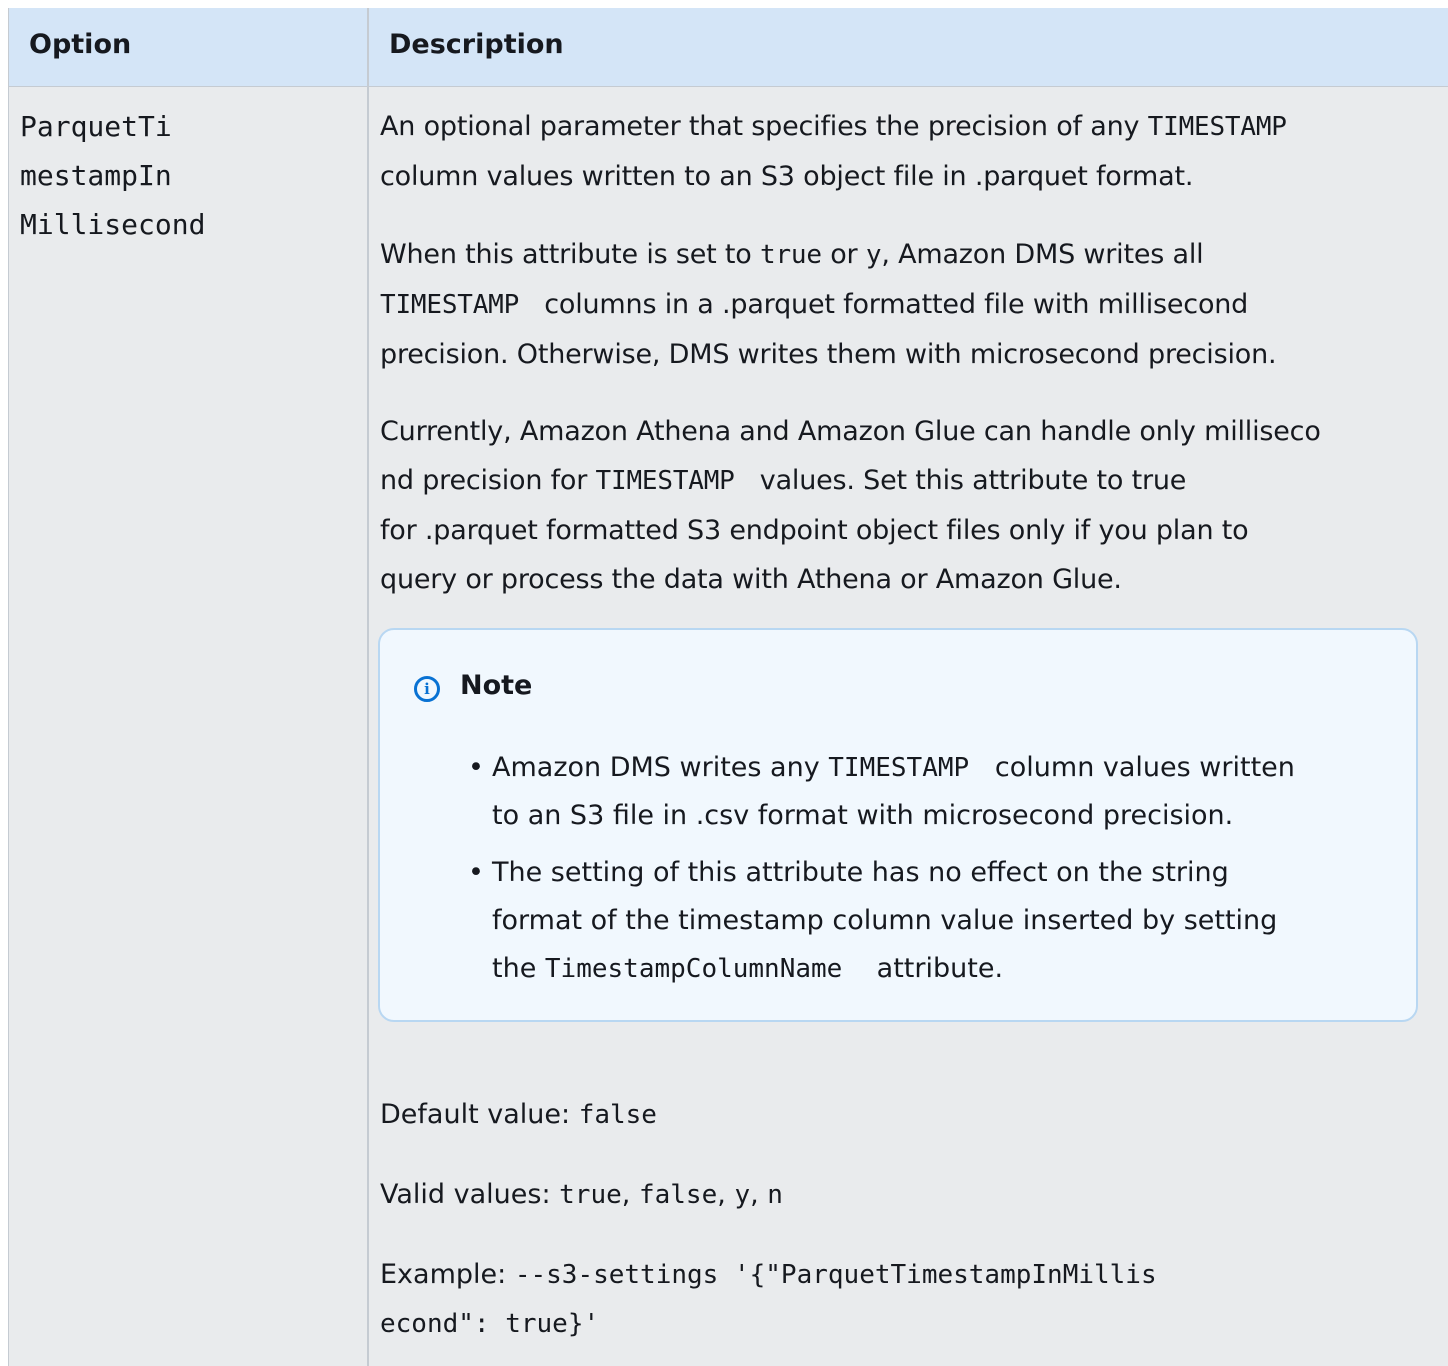  Describe the element at coordinates (940, 968) in the screenshot. I see `text: attribute.` at that location.